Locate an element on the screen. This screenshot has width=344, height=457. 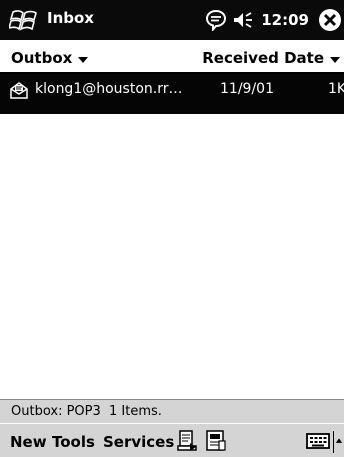
windows-flag-icon is located at coordinates (24, 20).